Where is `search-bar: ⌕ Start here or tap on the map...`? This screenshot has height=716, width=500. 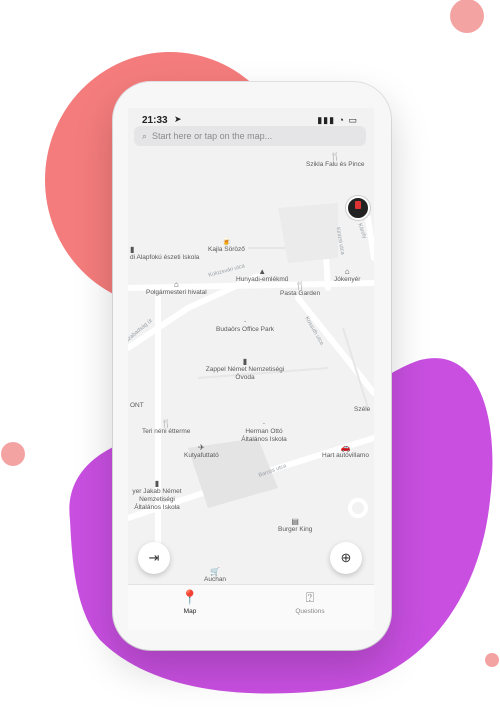
search-bar: ⌕ Start here or tap on the map... is located at coordinates (250, 136).